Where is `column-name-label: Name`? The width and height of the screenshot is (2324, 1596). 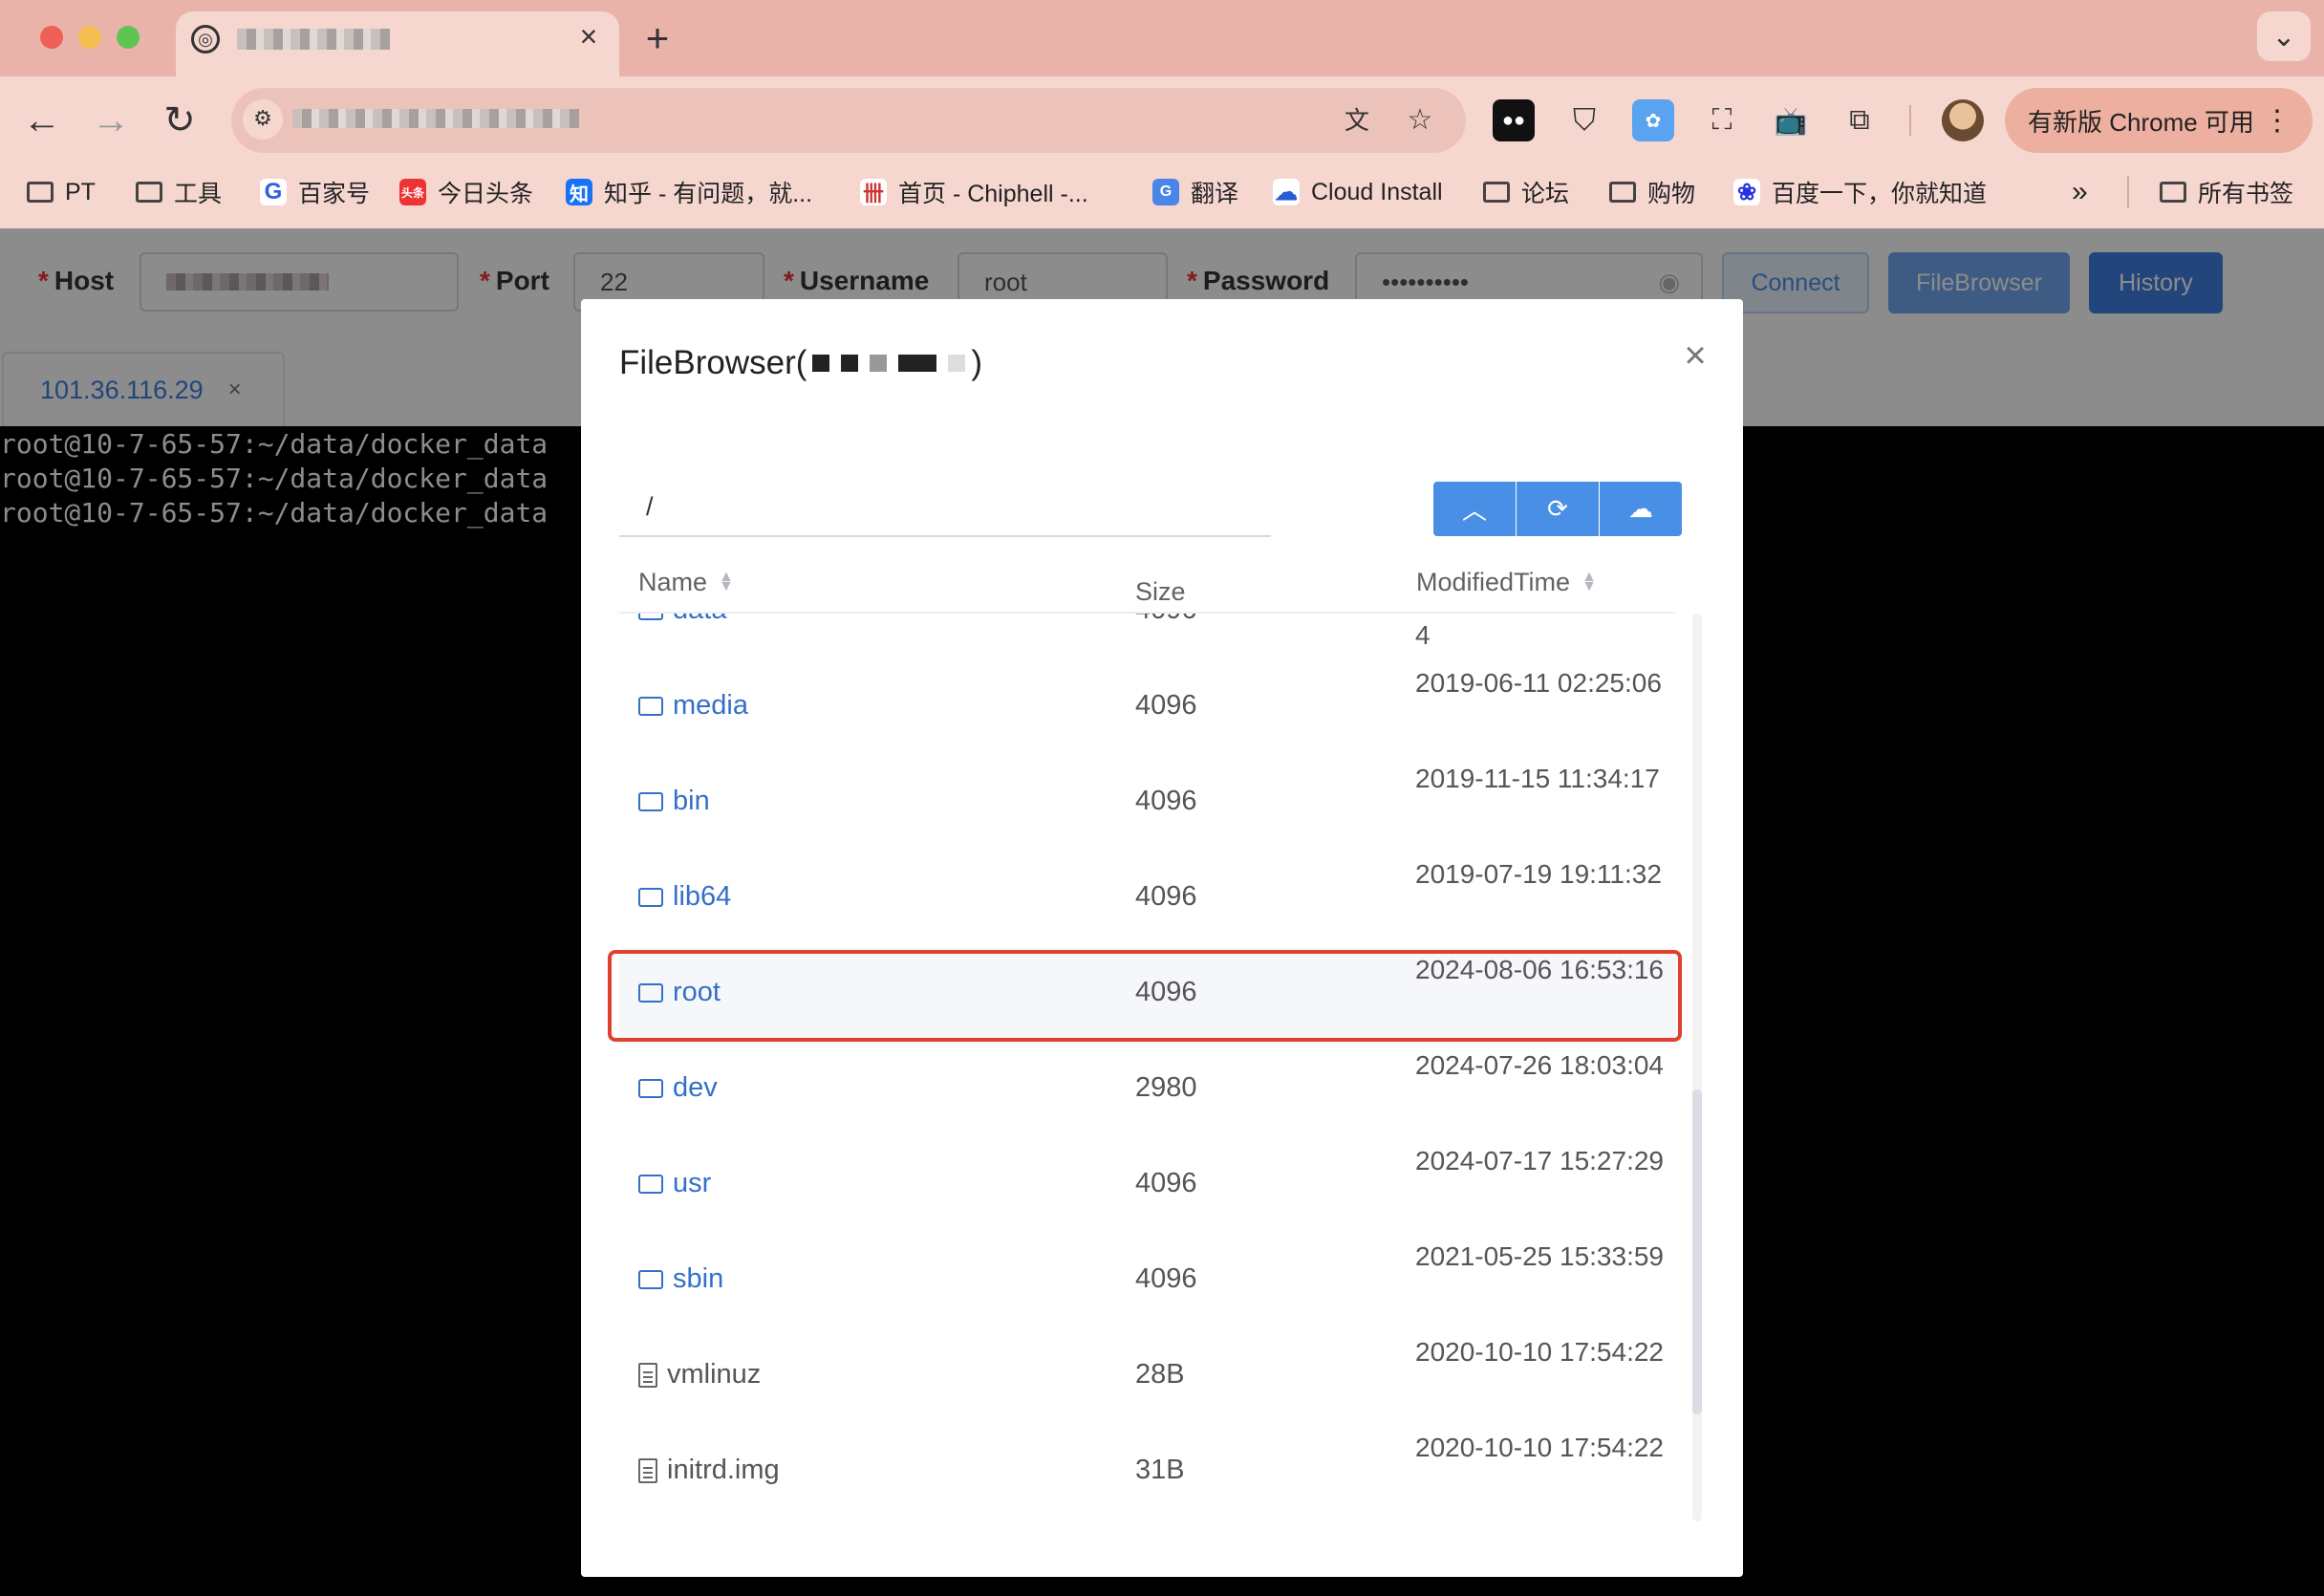 column-name-label: Name is located at coordinates (673, 582).